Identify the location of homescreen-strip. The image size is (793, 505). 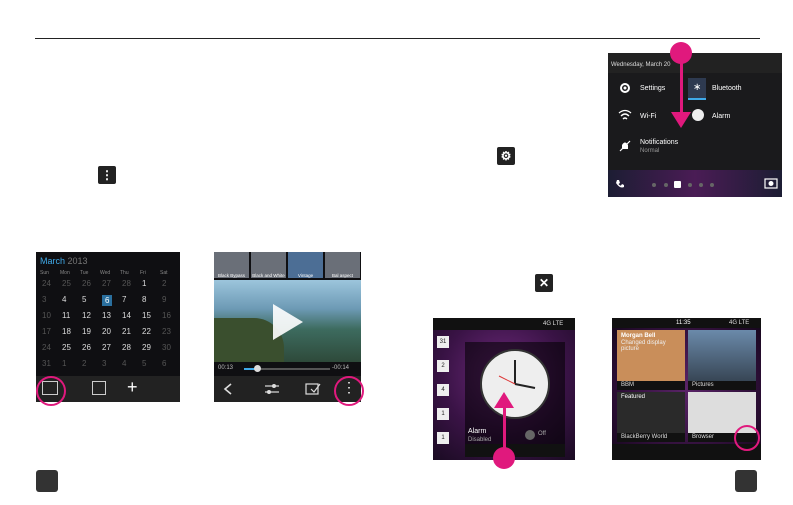
(695, 183).